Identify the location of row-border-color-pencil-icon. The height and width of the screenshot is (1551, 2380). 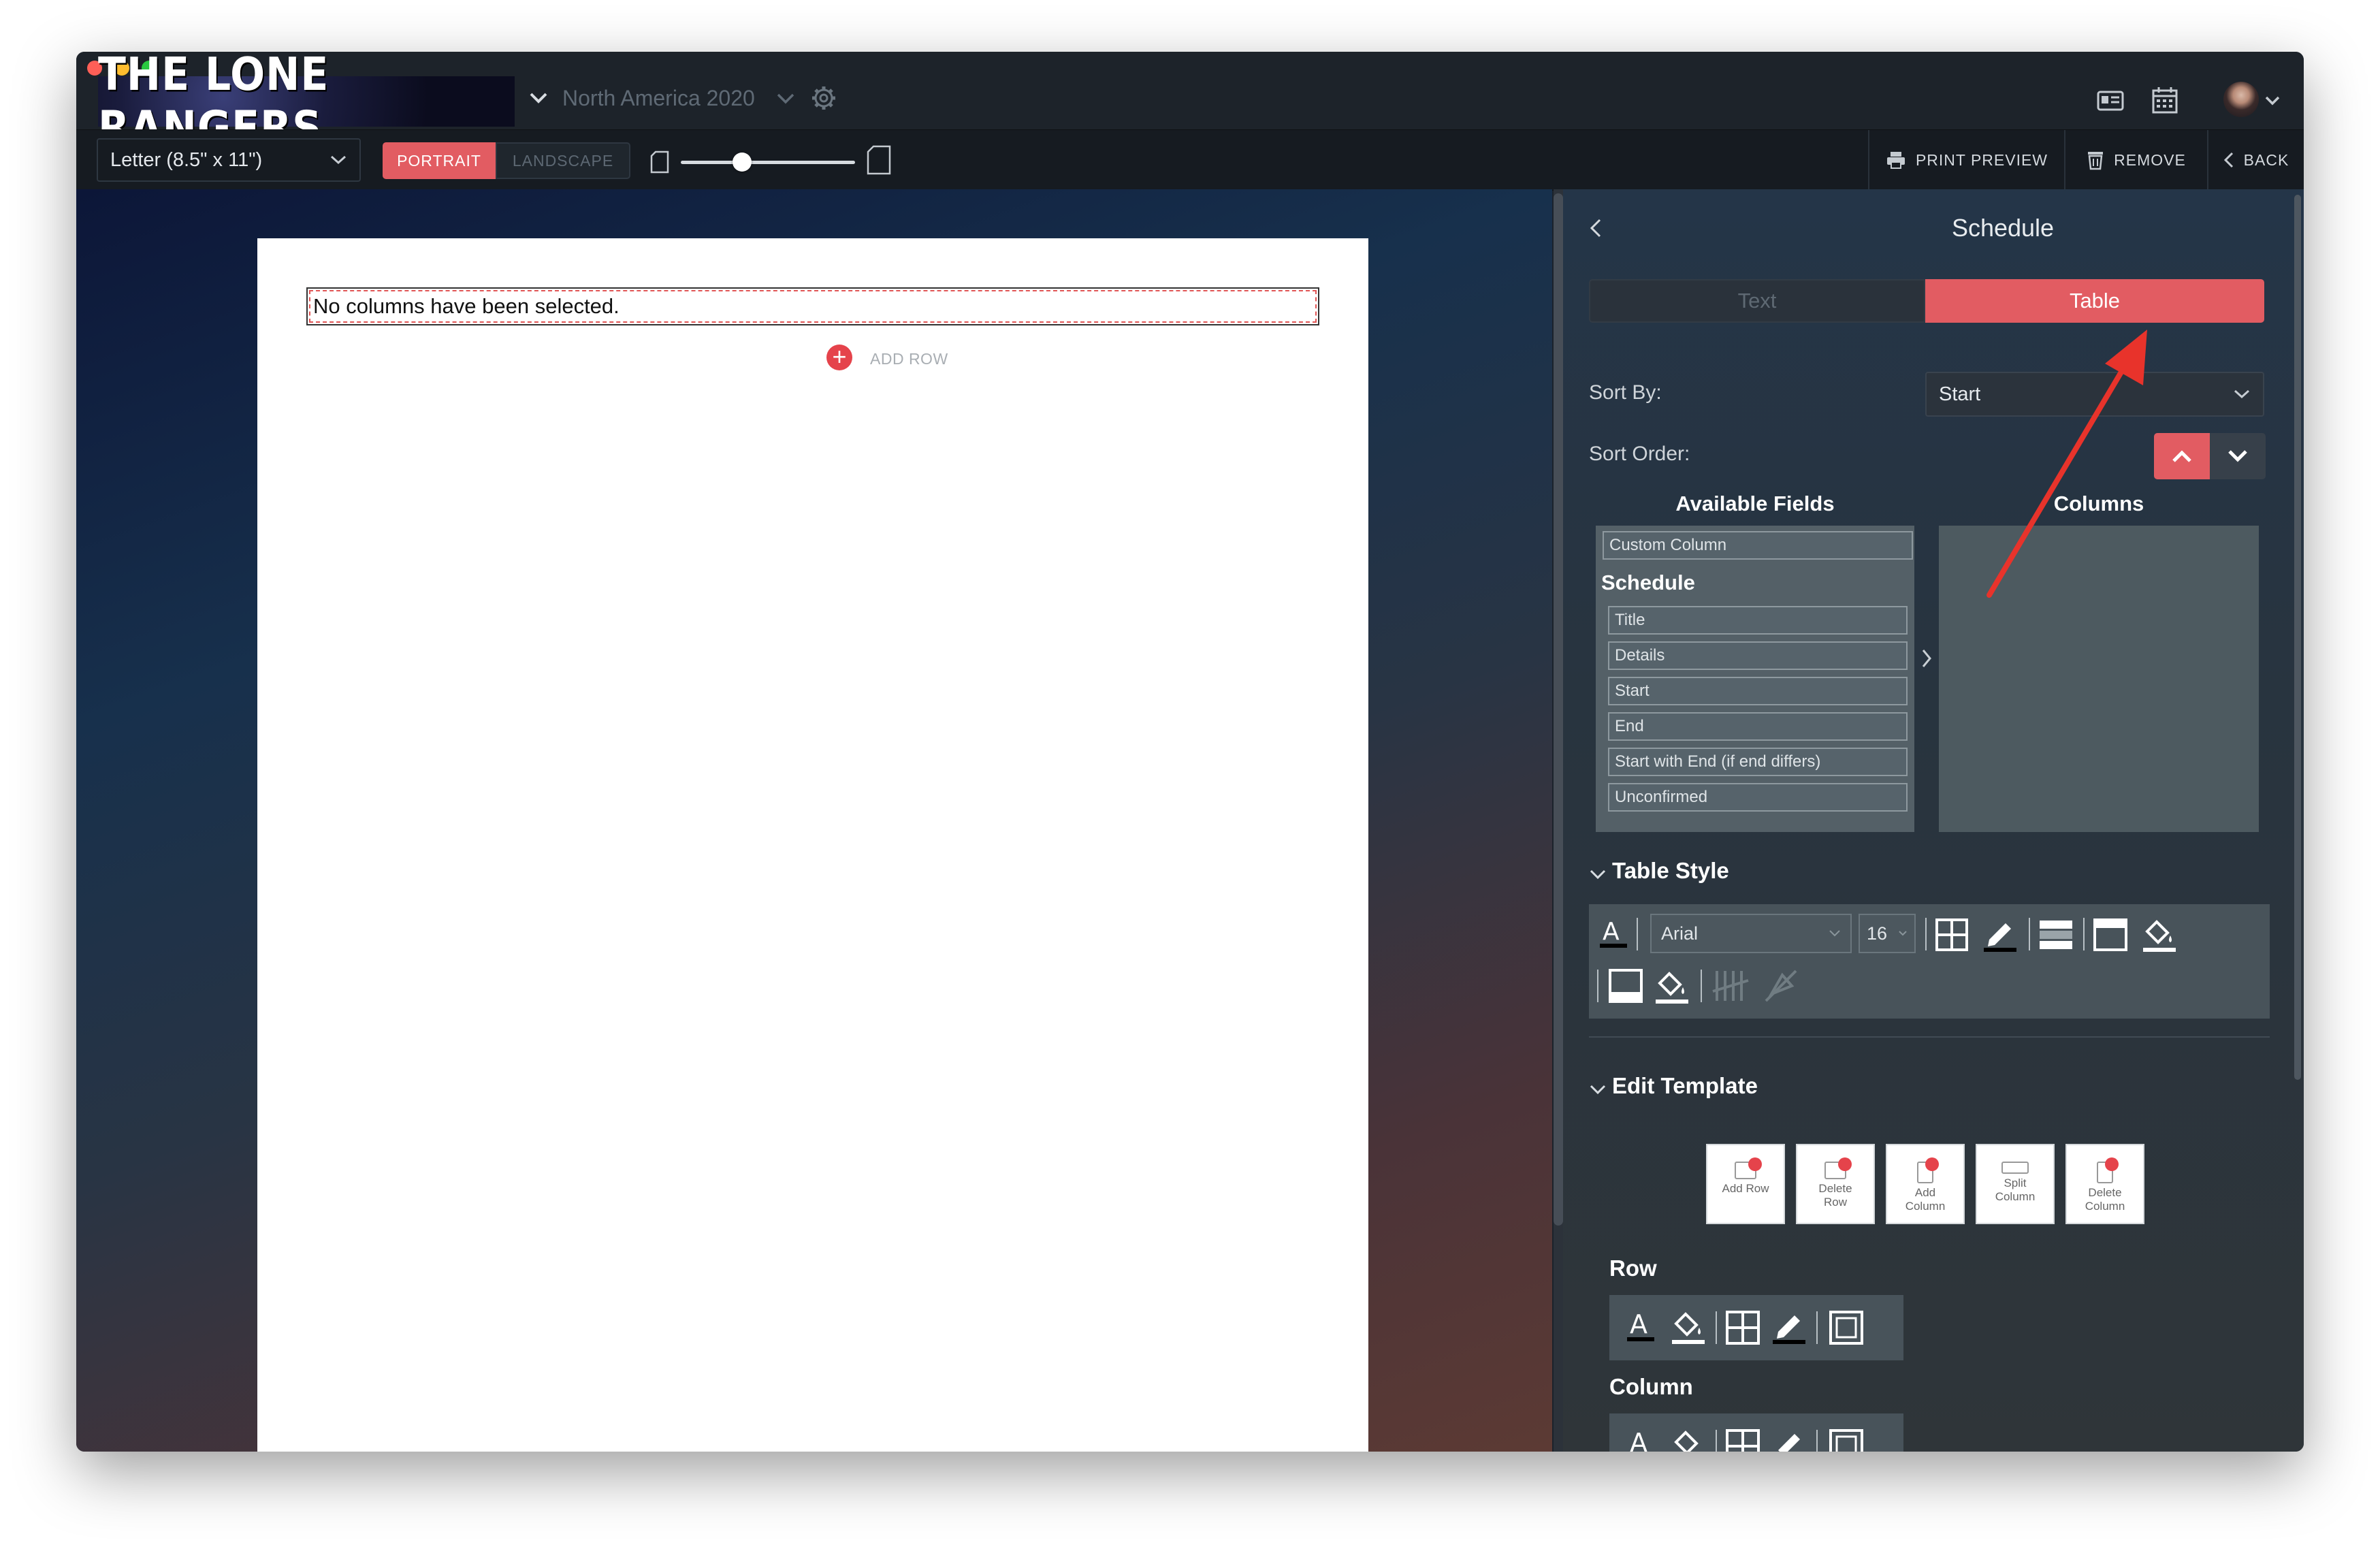
(1789, 1326).